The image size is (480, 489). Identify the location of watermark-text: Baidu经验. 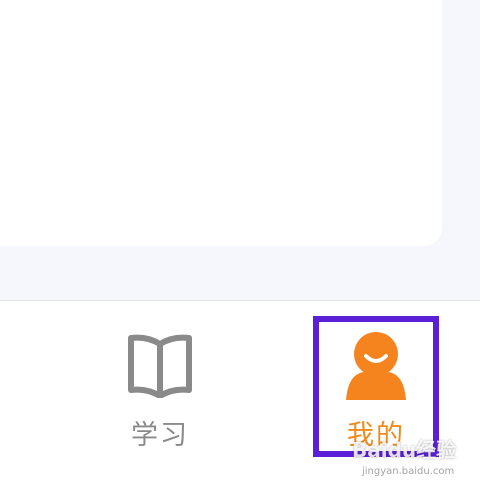
(404, 450).